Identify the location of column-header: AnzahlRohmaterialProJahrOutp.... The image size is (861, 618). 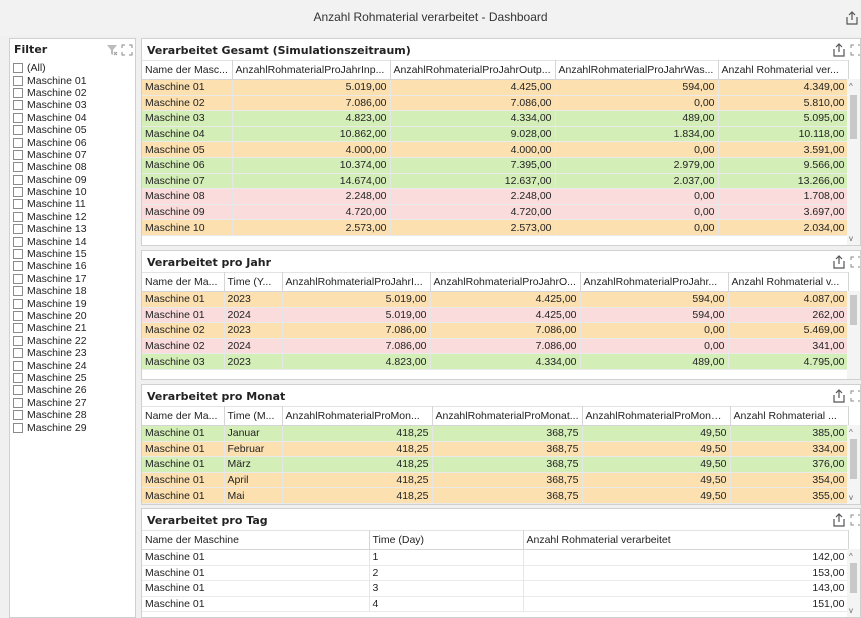
(473, 70).